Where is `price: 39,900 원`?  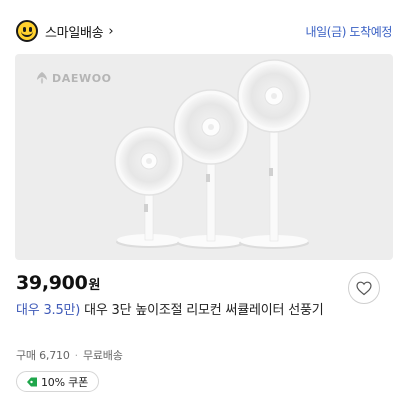
price: 39,900 원 is located at coordinates (58, 283).